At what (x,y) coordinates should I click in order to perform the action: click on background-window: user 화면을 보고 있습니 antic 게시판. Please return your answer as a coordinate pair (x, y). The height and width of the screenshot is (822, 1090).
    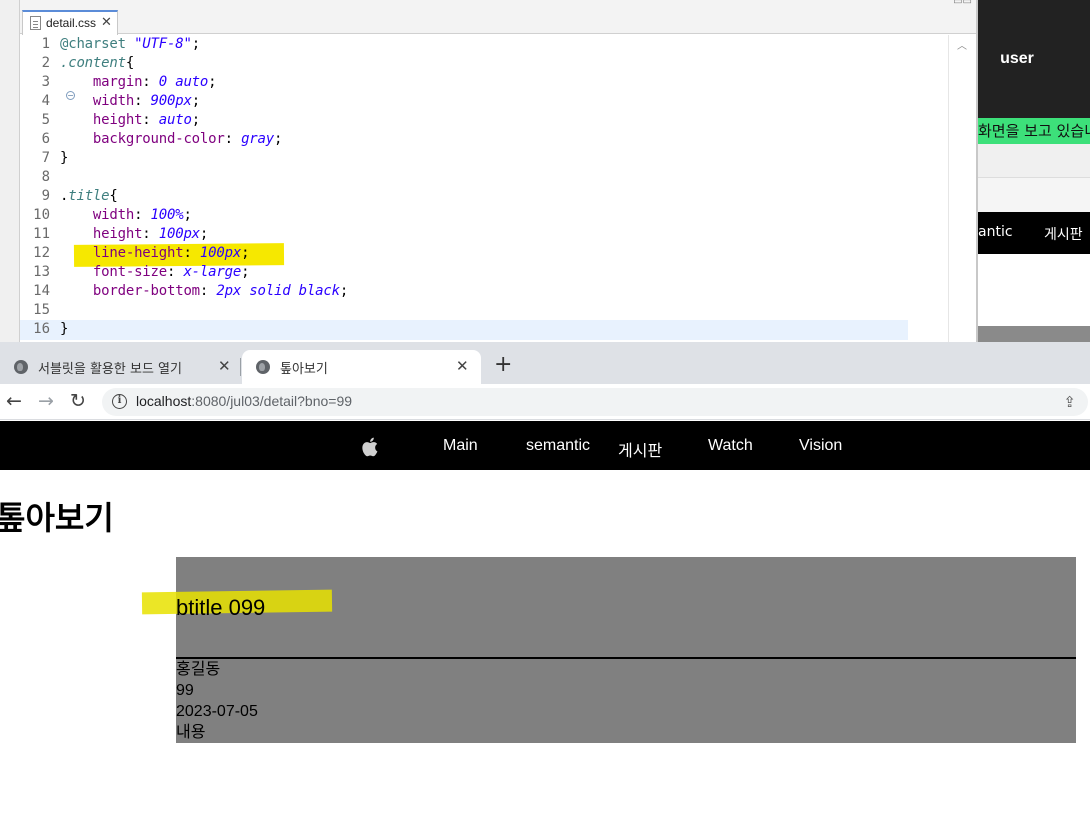
    Looking at the image, I should click on (1034, 171).